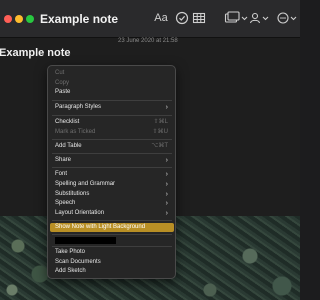 This screenshot has width=320, height=300. Describe the element at coordinates (112, 146) in the screenshot. I see `menu-item-add-table: Add Table ⌥⌘T` at that location.